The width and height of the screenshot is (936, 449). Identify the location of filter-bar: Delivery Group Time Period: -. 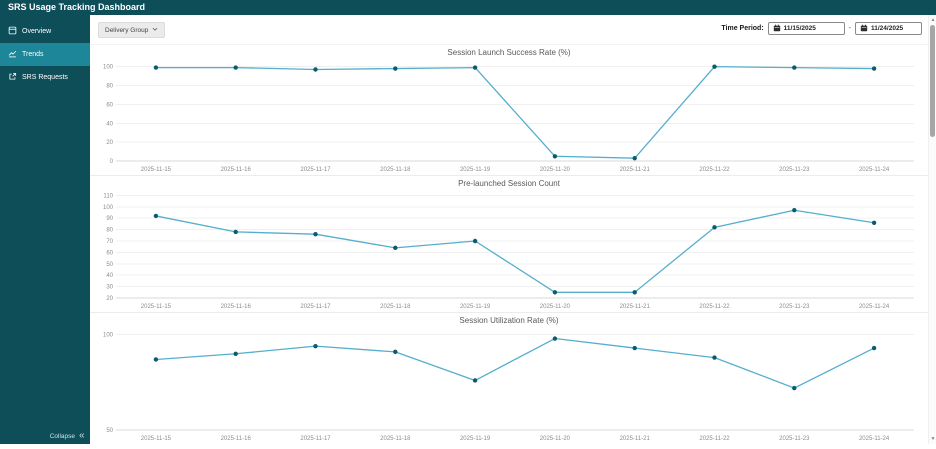
(509, 29).